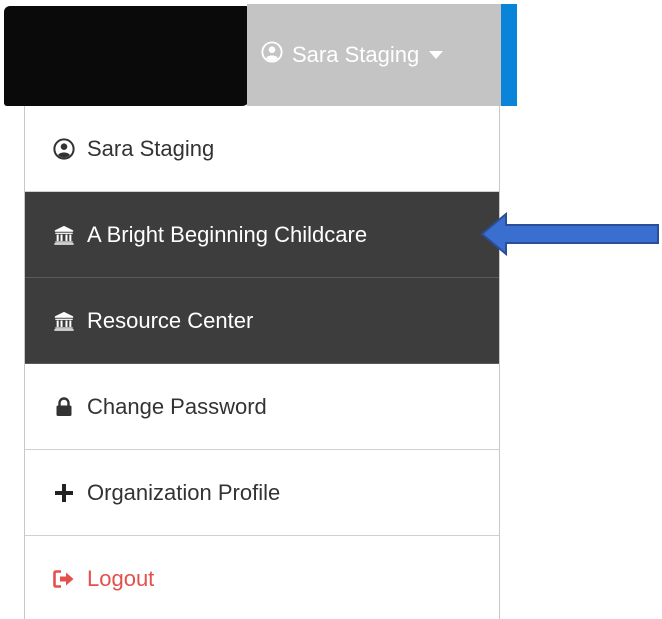 The height and width of the screenshot is (619, 662). What do you see at coordinates (64, 407) in the screenshot?
I see `lock-icon` at bounding box center [64, 407].